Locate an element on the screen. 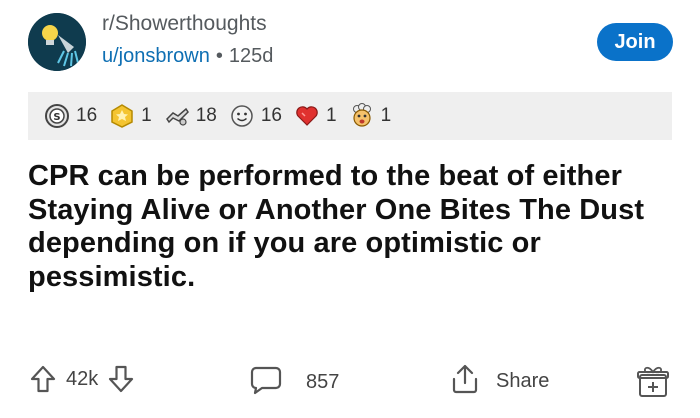  gold-award-icon is located at coordinates (122, 116).